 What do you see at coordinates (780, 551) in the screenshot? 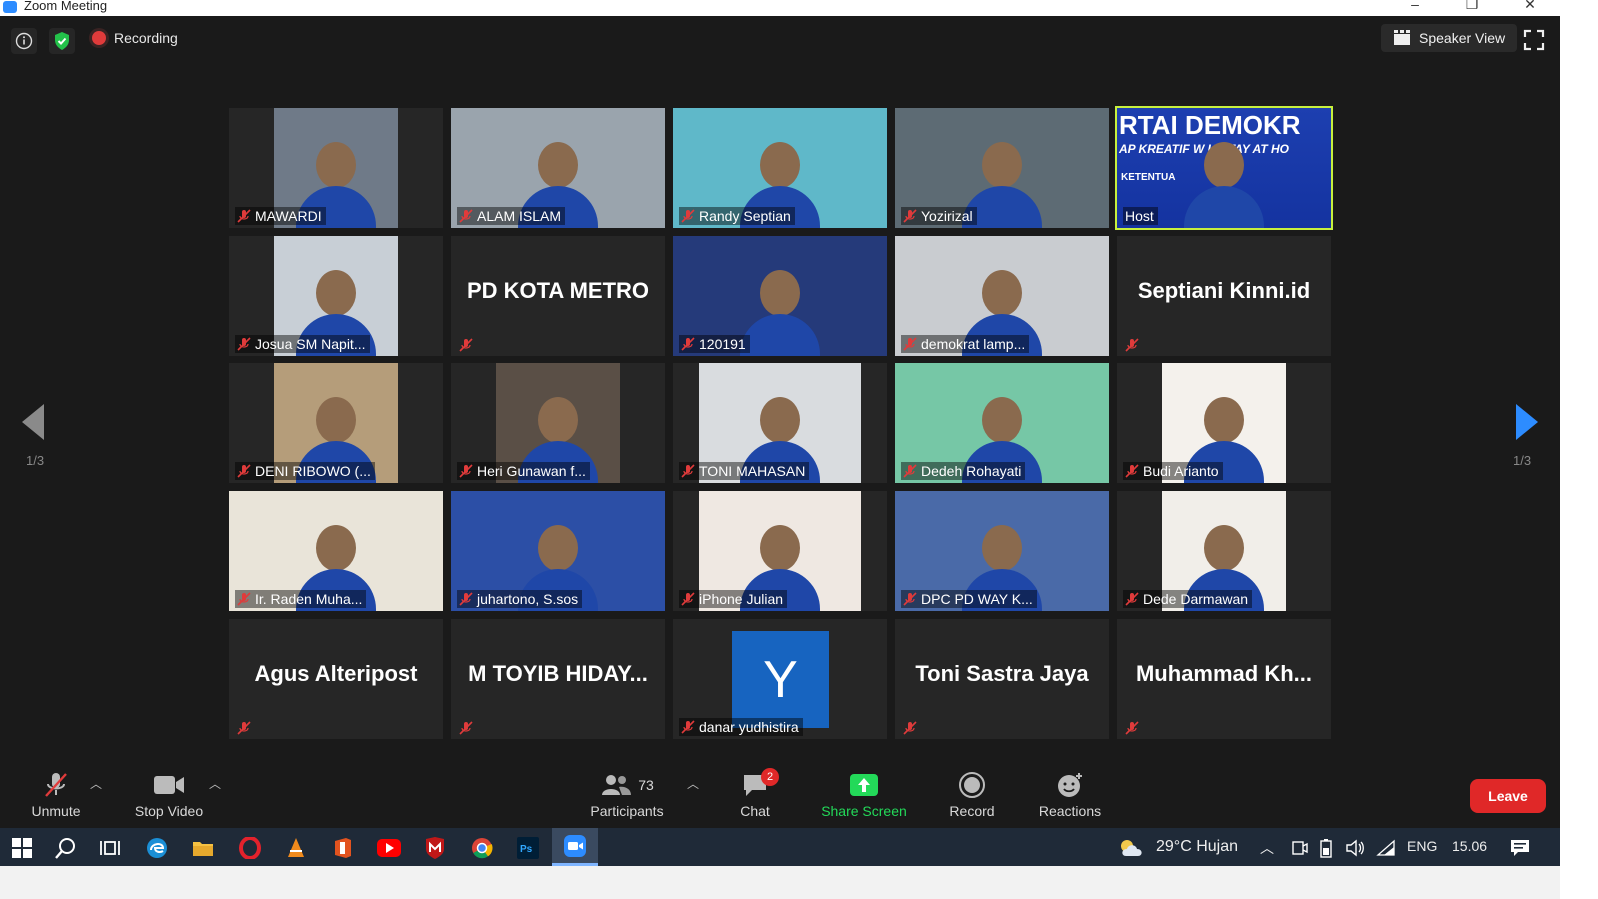
I see `participant-tile: iPhone Julian` at bounding box center [780, 551].